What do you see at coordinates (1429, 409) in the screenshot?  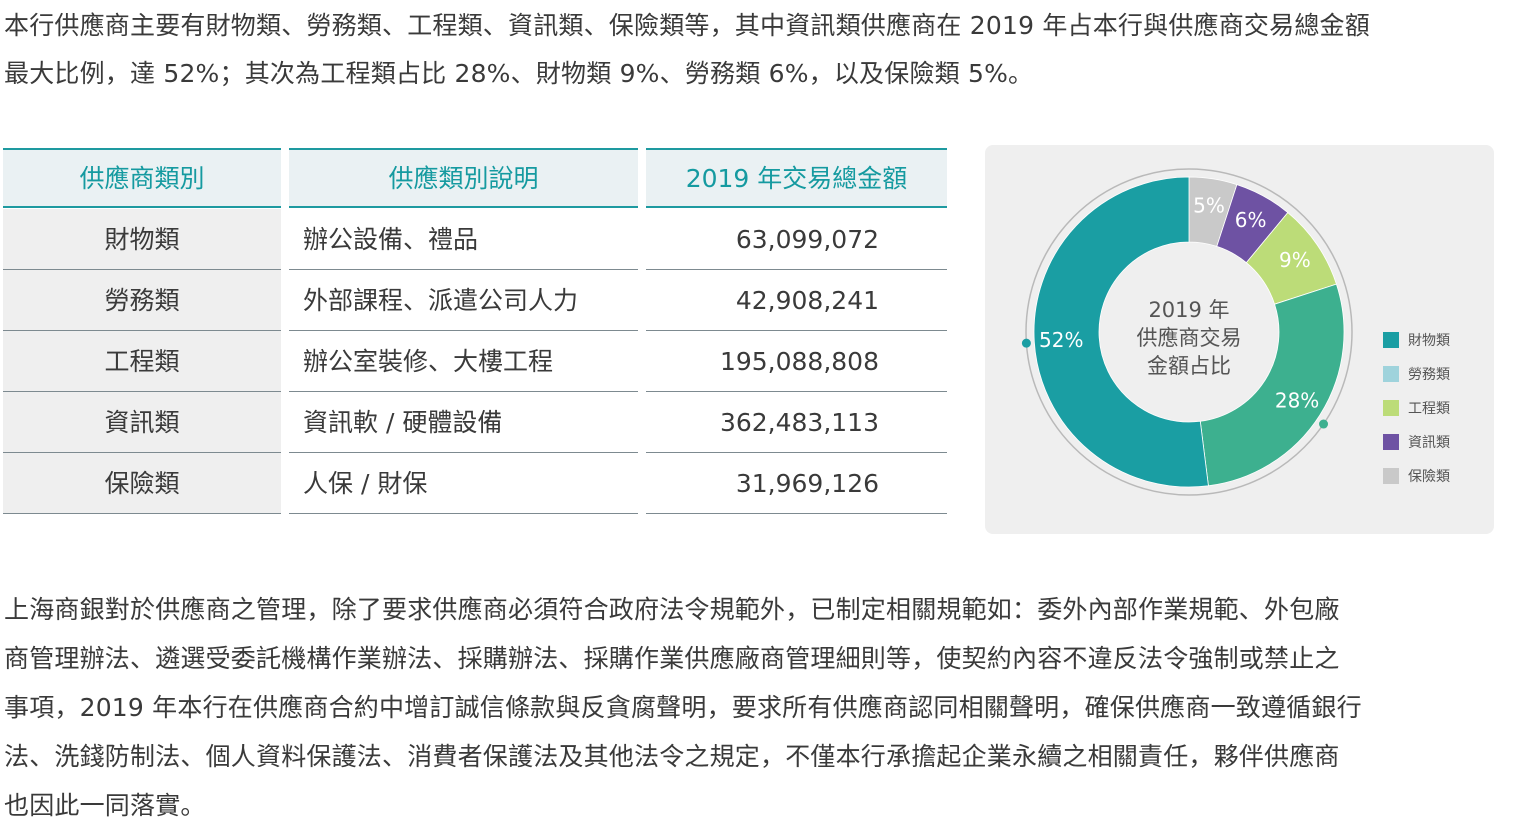 I see `legend-label: 工程類` at bounding box center [1429, 409].